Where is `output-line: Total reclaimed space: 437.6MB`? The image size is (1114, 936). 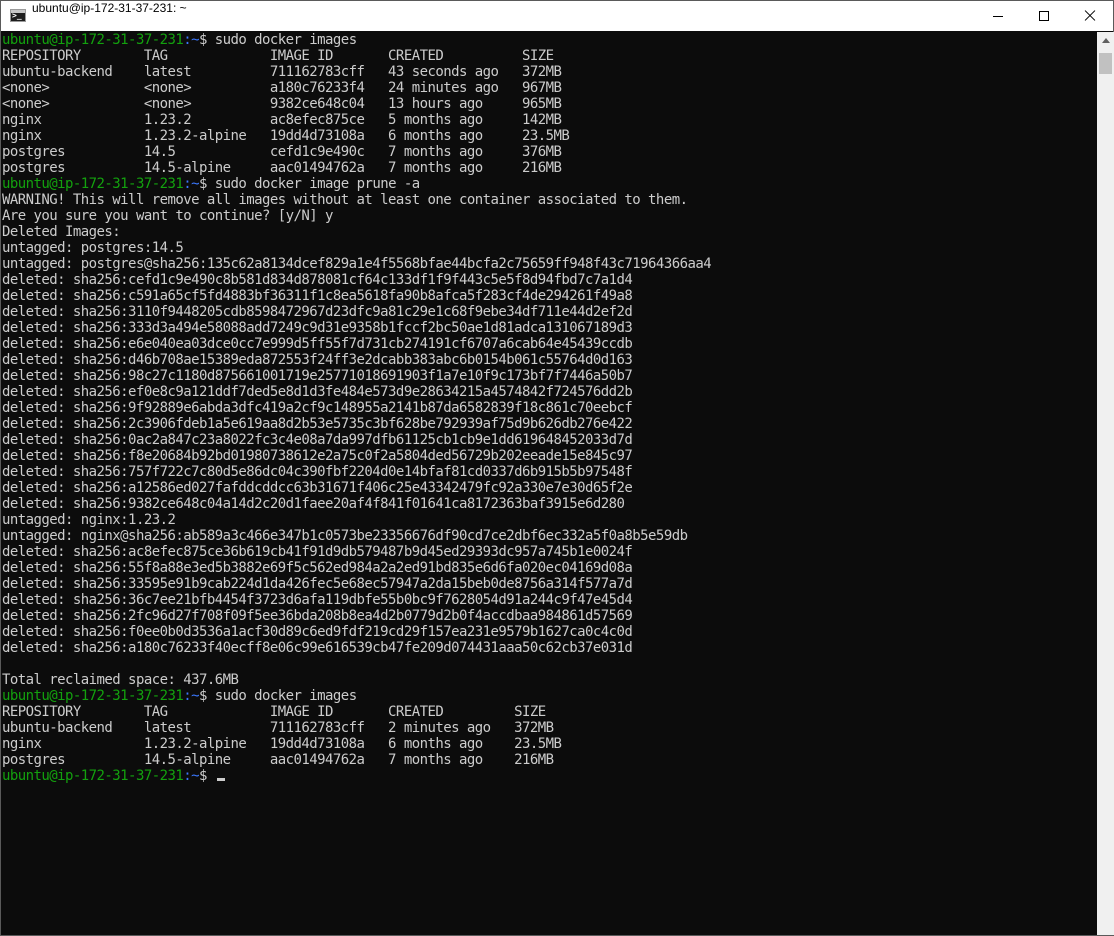 output-line: Total reclaimed space: 437.6MB is located at coordinates (120, 680).